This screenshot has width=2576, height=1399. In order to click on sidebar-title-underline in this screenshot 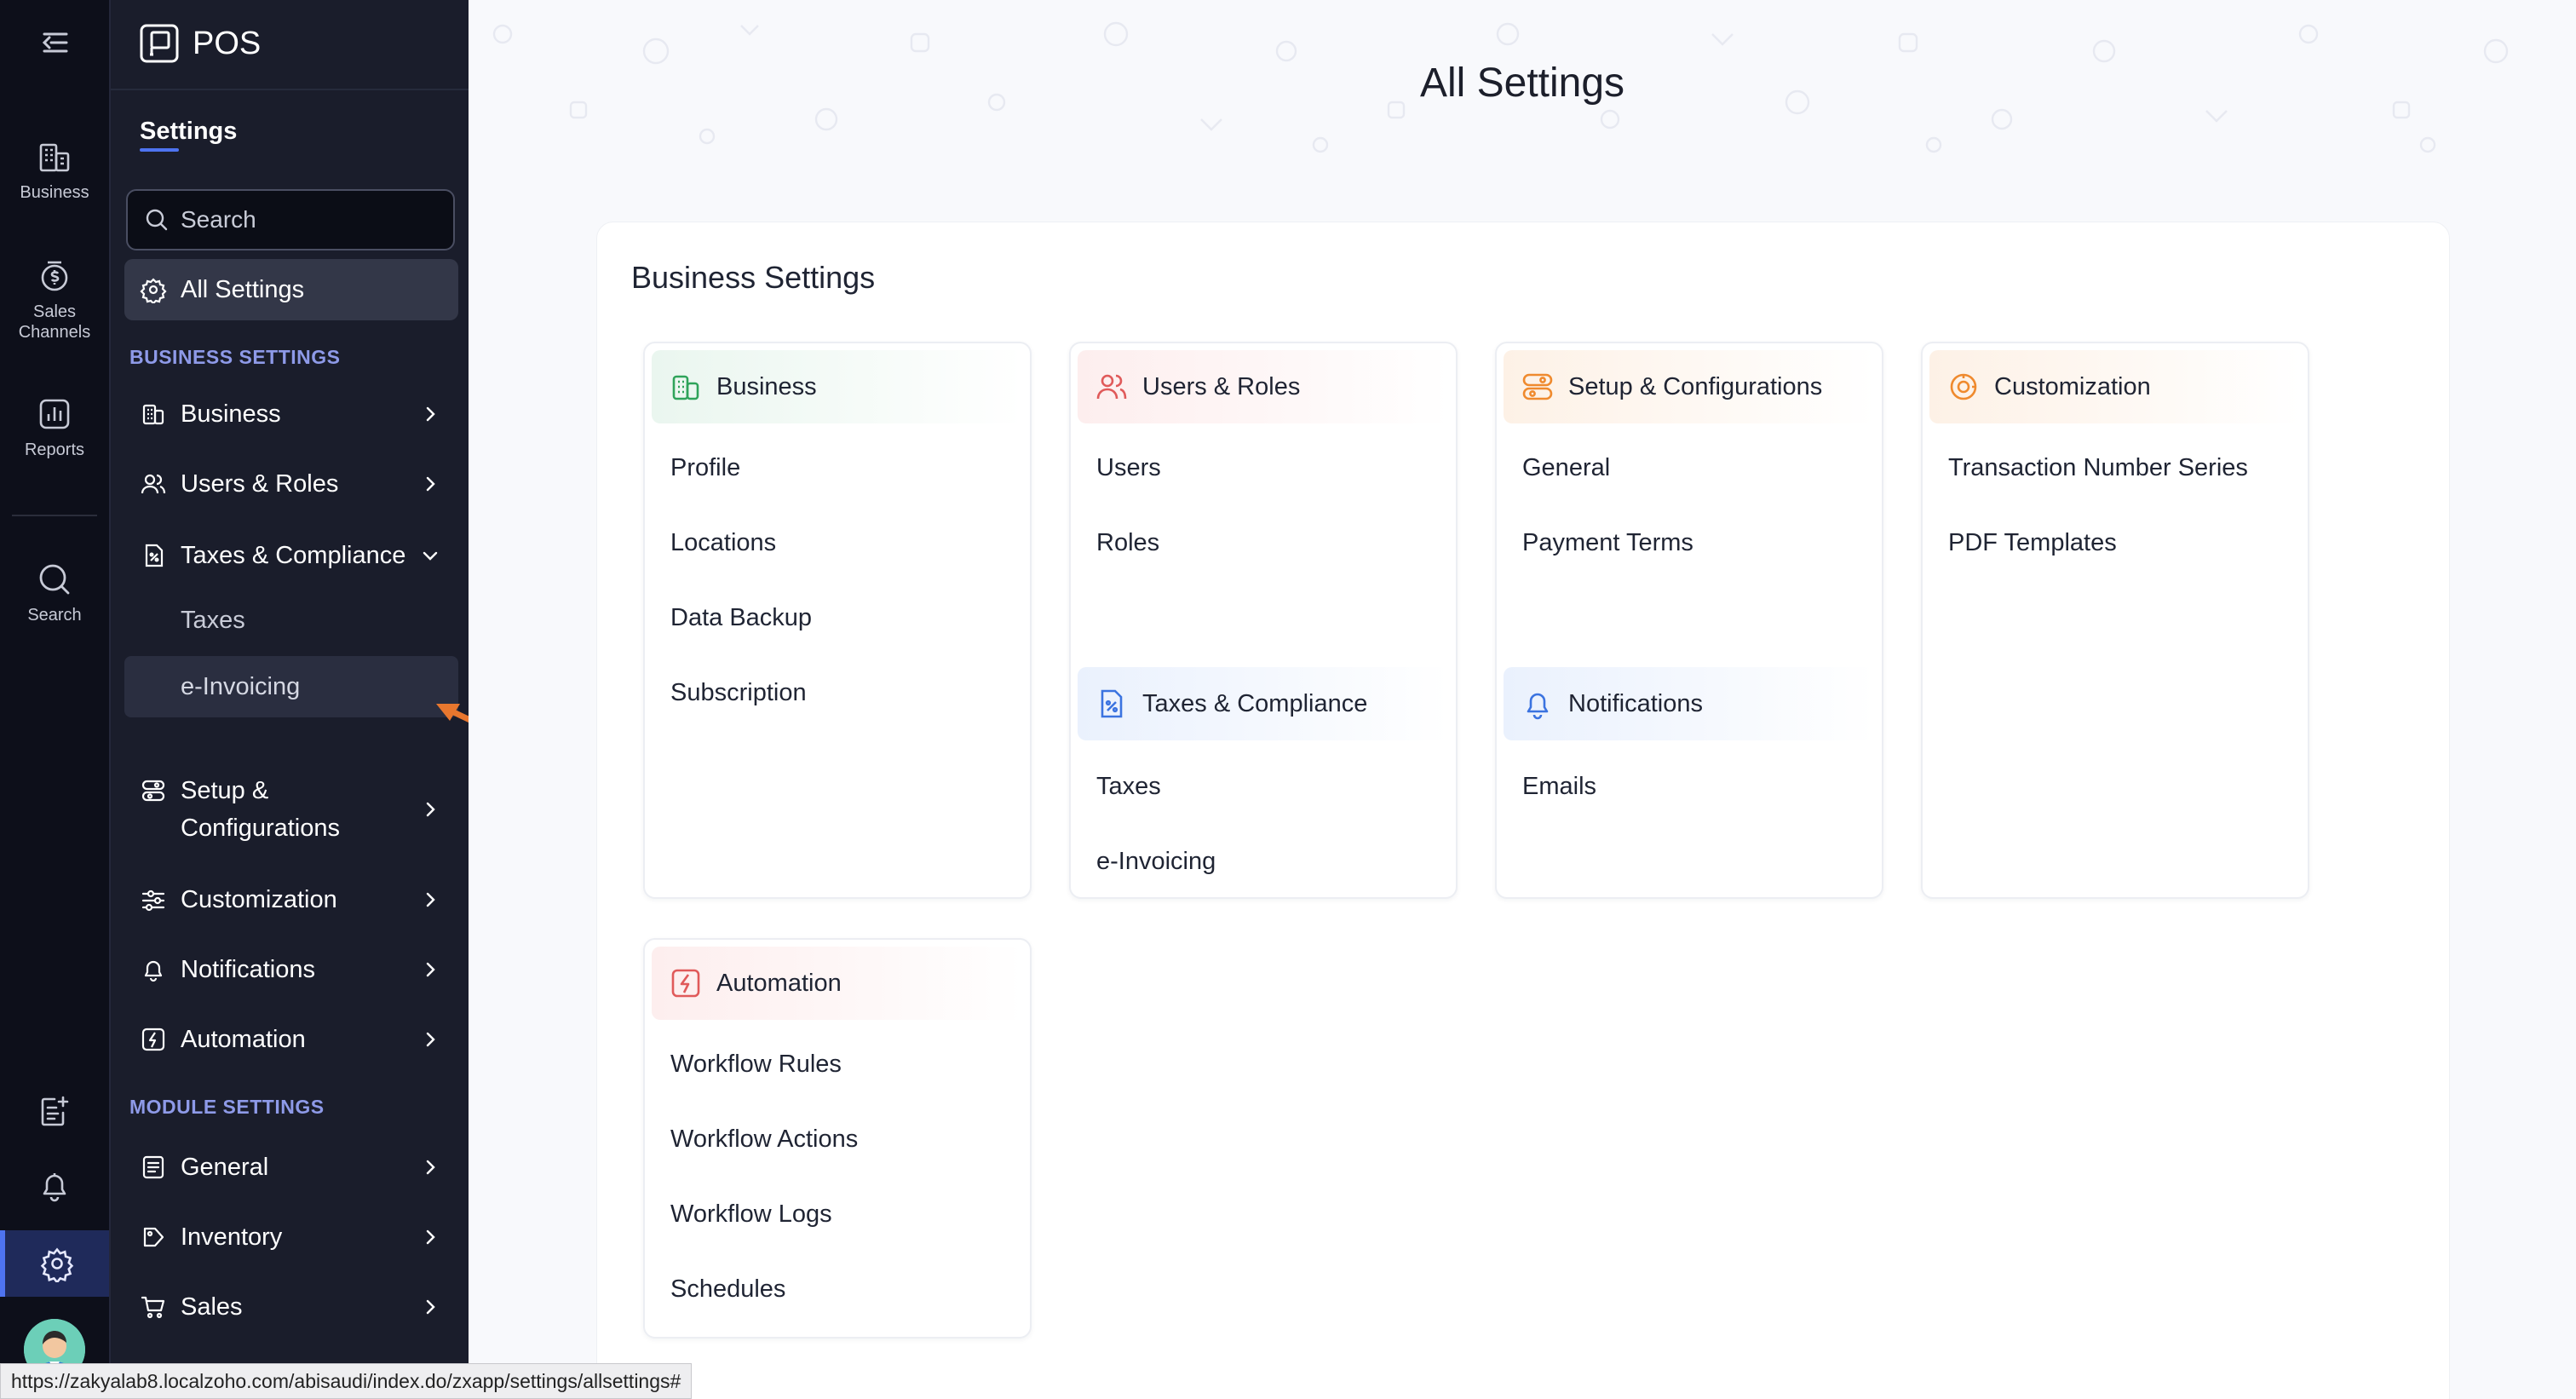, I will do `click(159, 150)`.